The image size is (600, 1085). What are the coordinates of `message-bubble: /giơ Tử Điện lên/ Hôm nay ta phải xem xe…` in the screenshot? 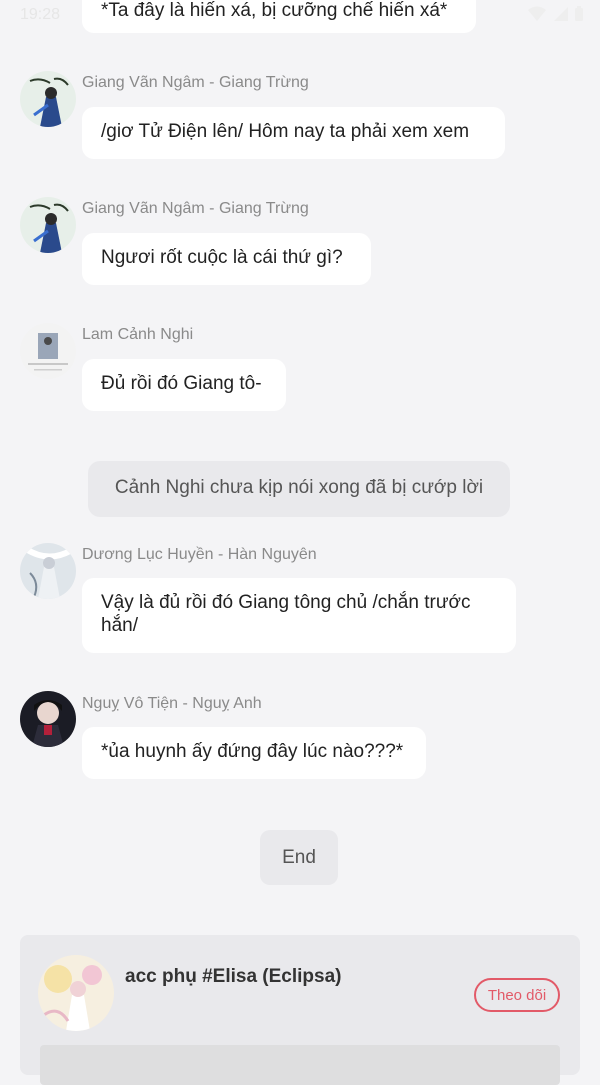 It's located at (293, 133).